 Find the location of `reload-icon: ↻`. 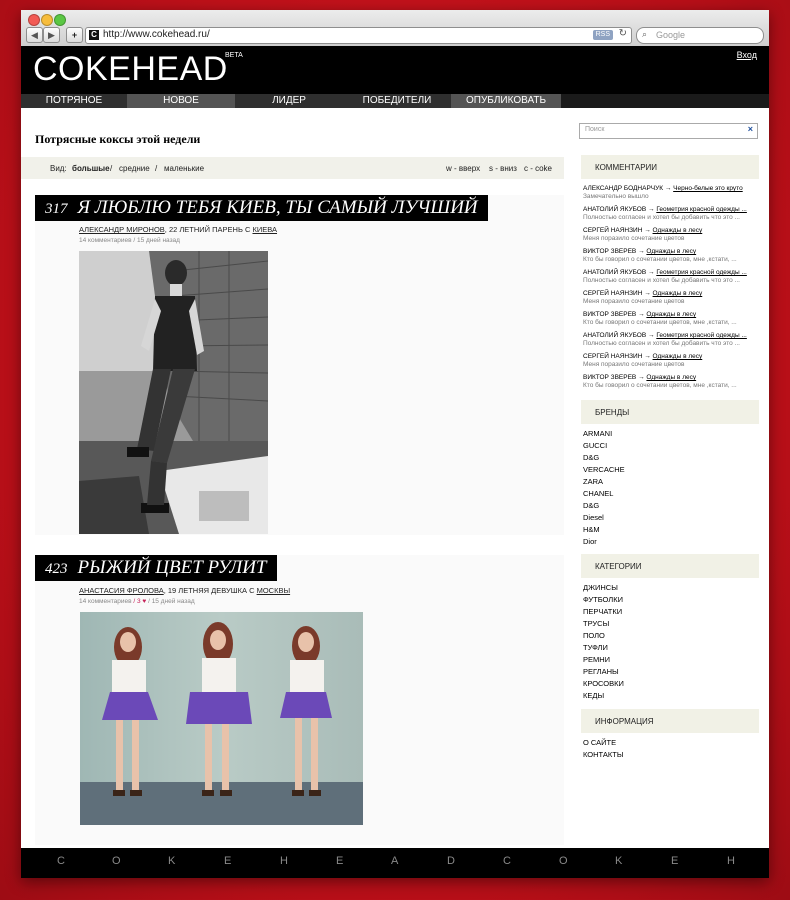

reload-icon: ↻ is located at coordinates (623, 33).